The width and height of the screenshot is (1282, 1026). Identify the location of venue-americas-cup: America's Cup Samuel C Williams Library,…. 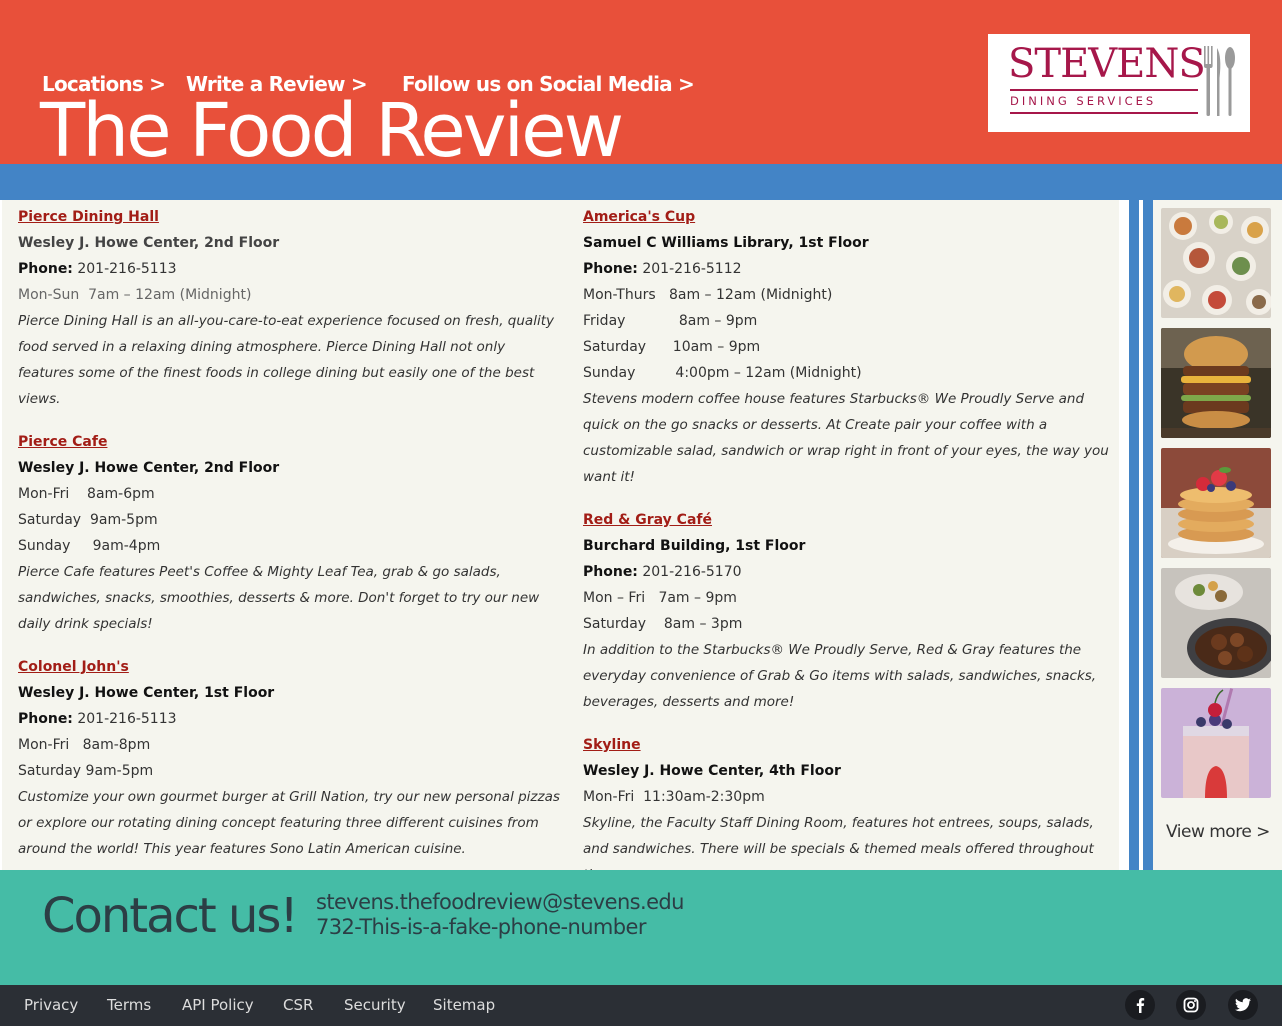
(848, 347).